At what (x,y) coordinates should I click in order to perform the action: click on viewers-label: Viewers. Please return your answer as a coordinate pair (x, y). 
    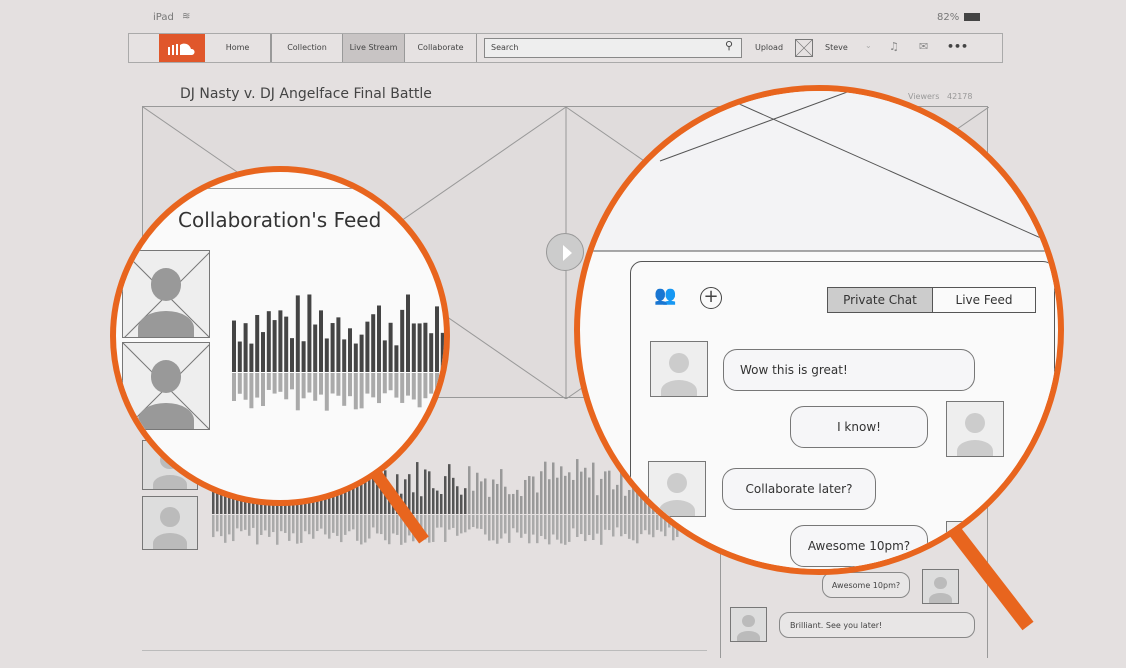
    Looking at the image, I should click on (924, 96).